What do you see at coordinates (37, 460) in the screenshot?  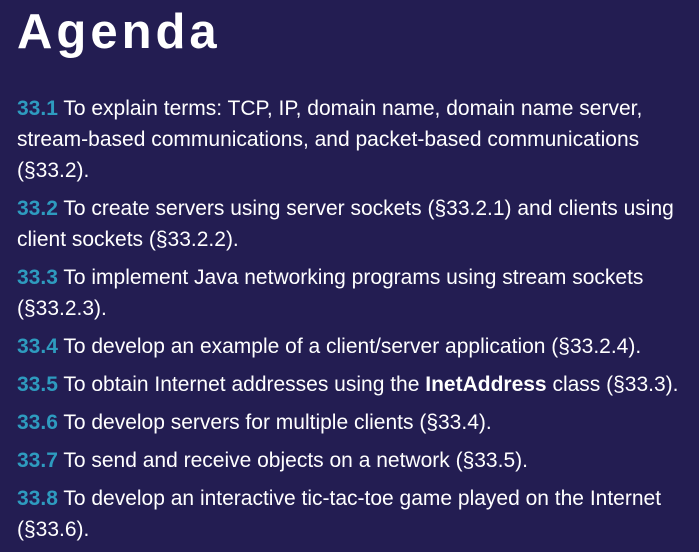 I see `section-number: 33.7` at bounding box center [37, 460].